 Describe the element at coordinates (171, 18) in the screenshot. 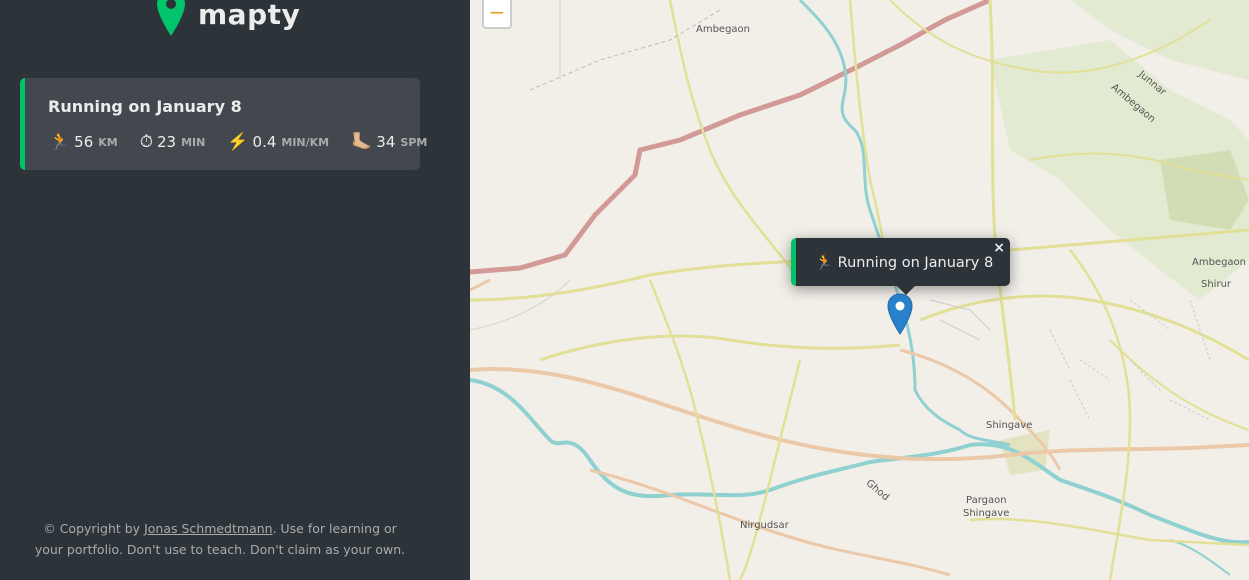

I see `map-pin-icon` at that location.